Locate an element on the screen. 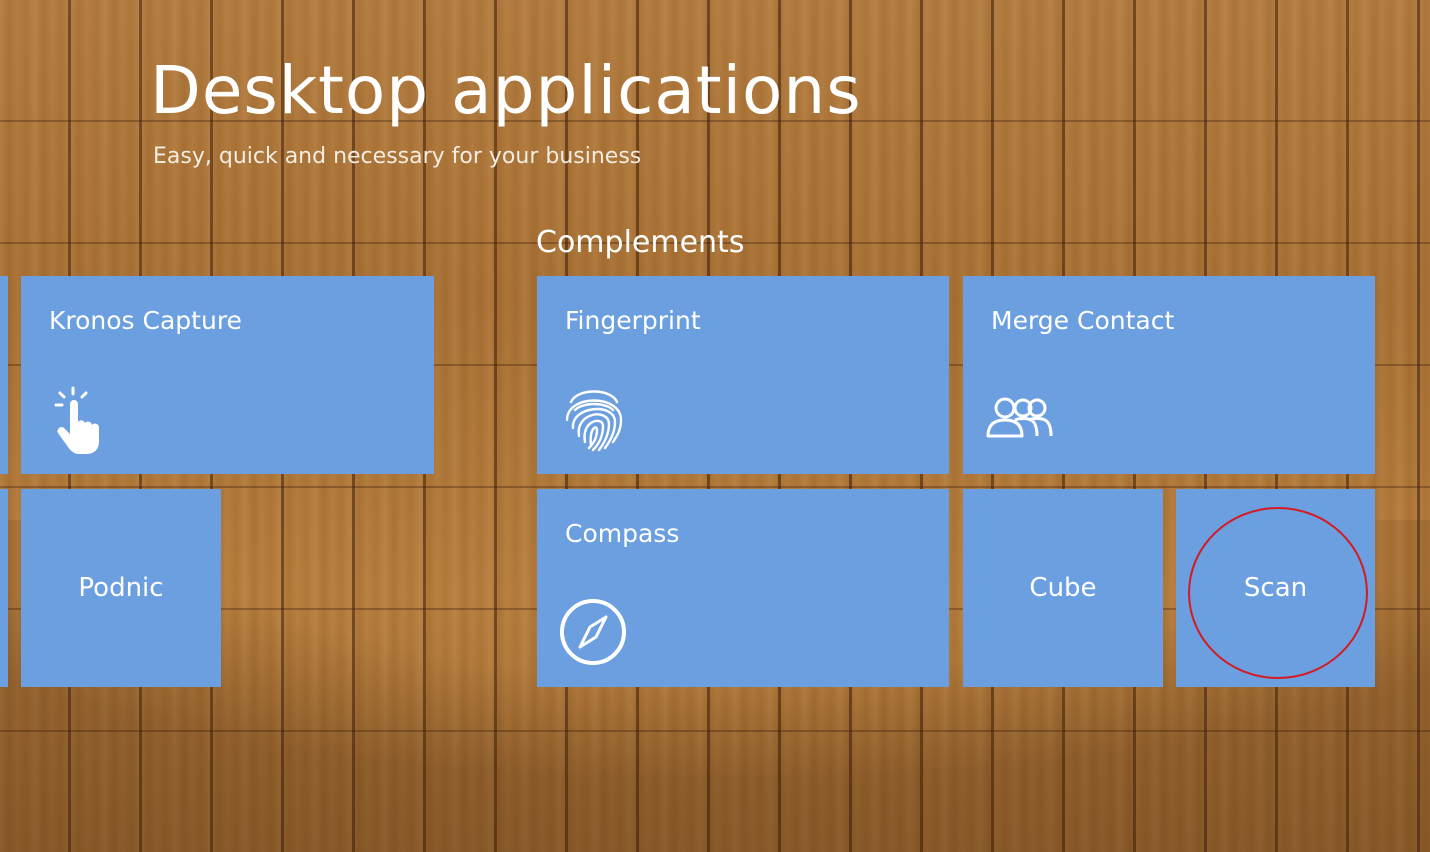  tile-compass: Compass is located at coordinates (743, 588).